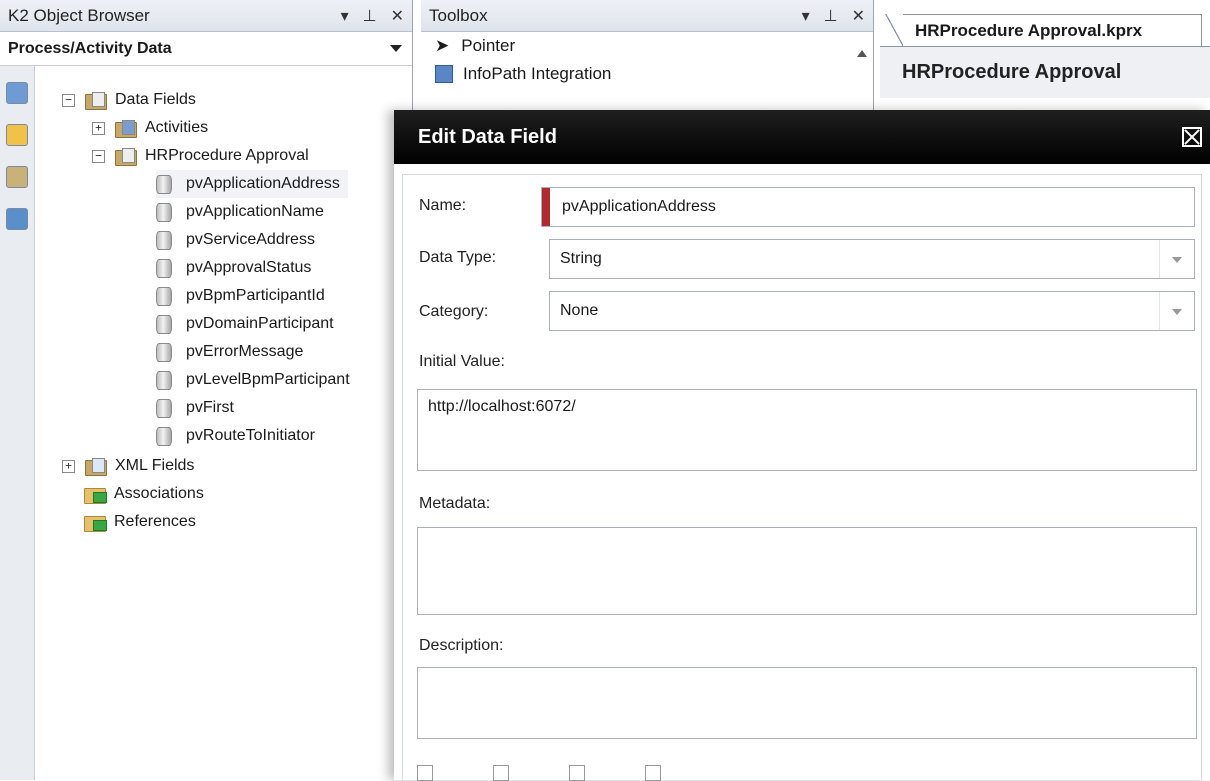 The image size is (1210, 781). I want to click on object-browser-titlebar: K2 Object Browser ▾ ⊥ ✕, so click(206, 16).